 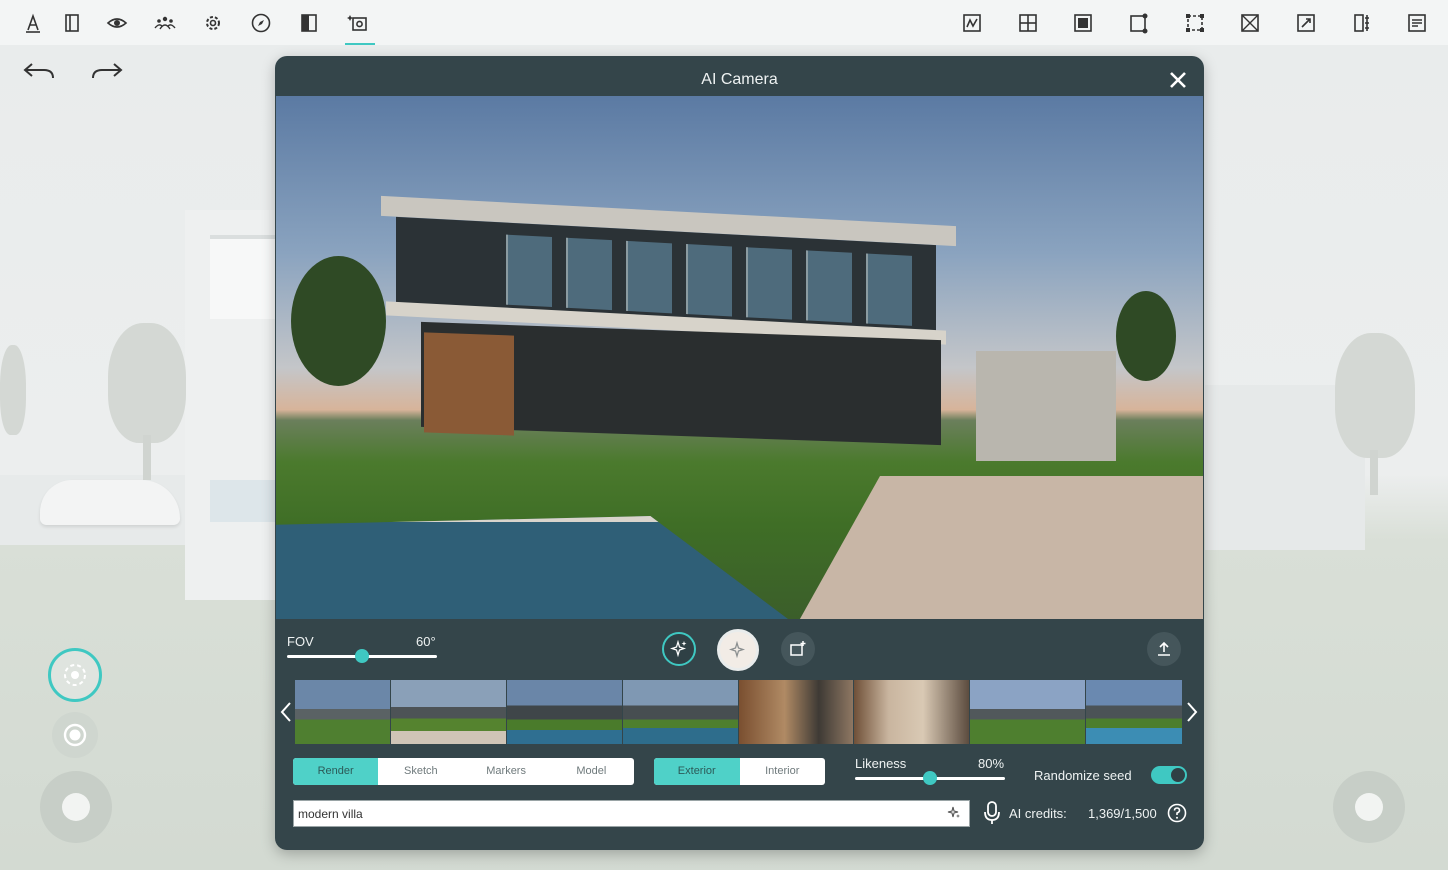 I want to click on top-toolbar, so click(x=724, y=23).